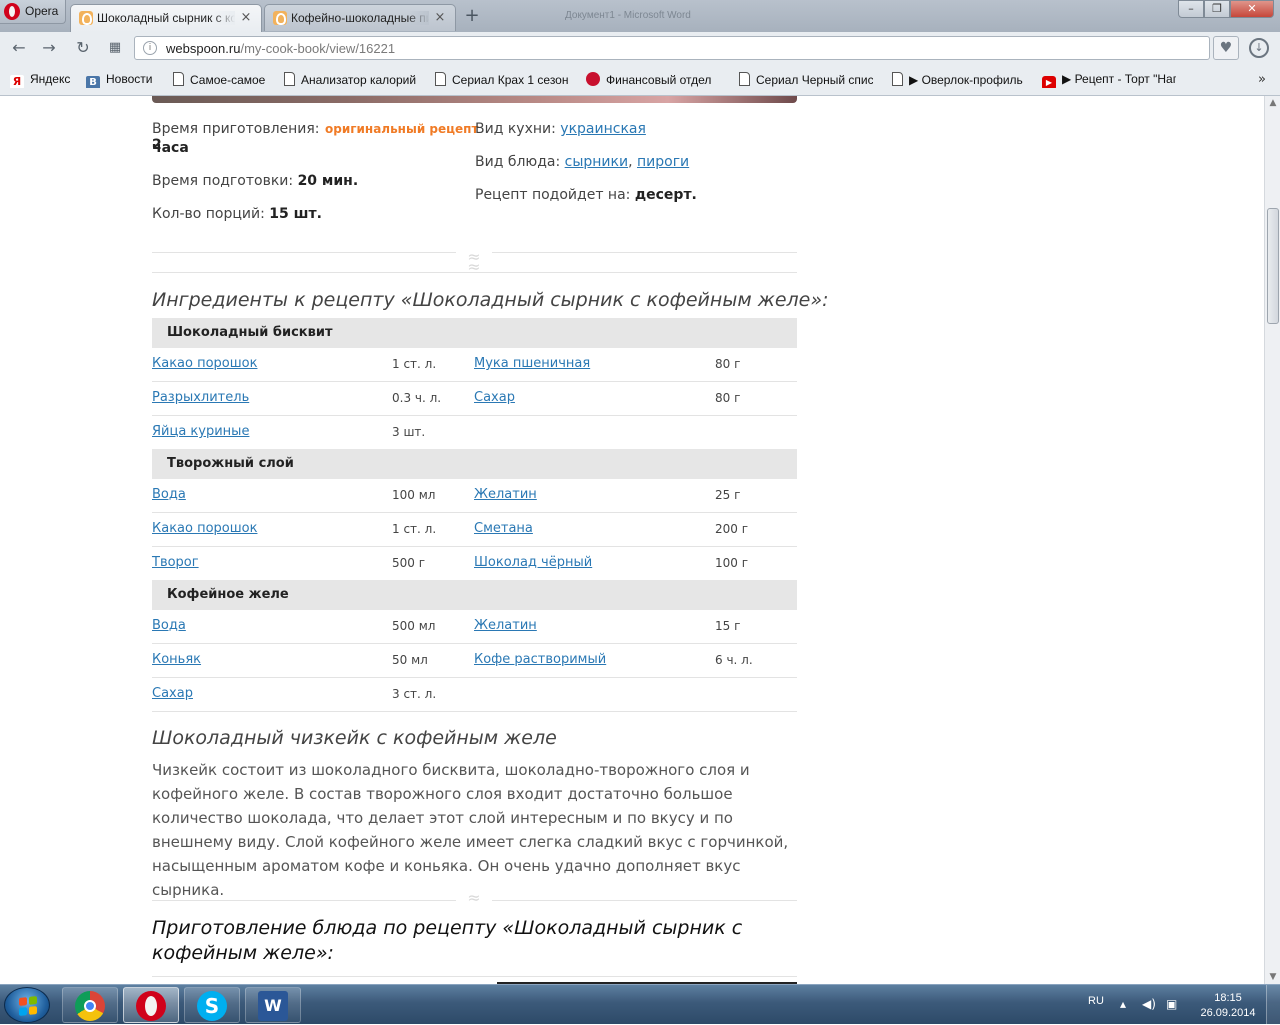 The width and height of the screenshot is (1280, 1025). I want to click on bookmark-yandex: Я Яндекс, so click(40, 80).